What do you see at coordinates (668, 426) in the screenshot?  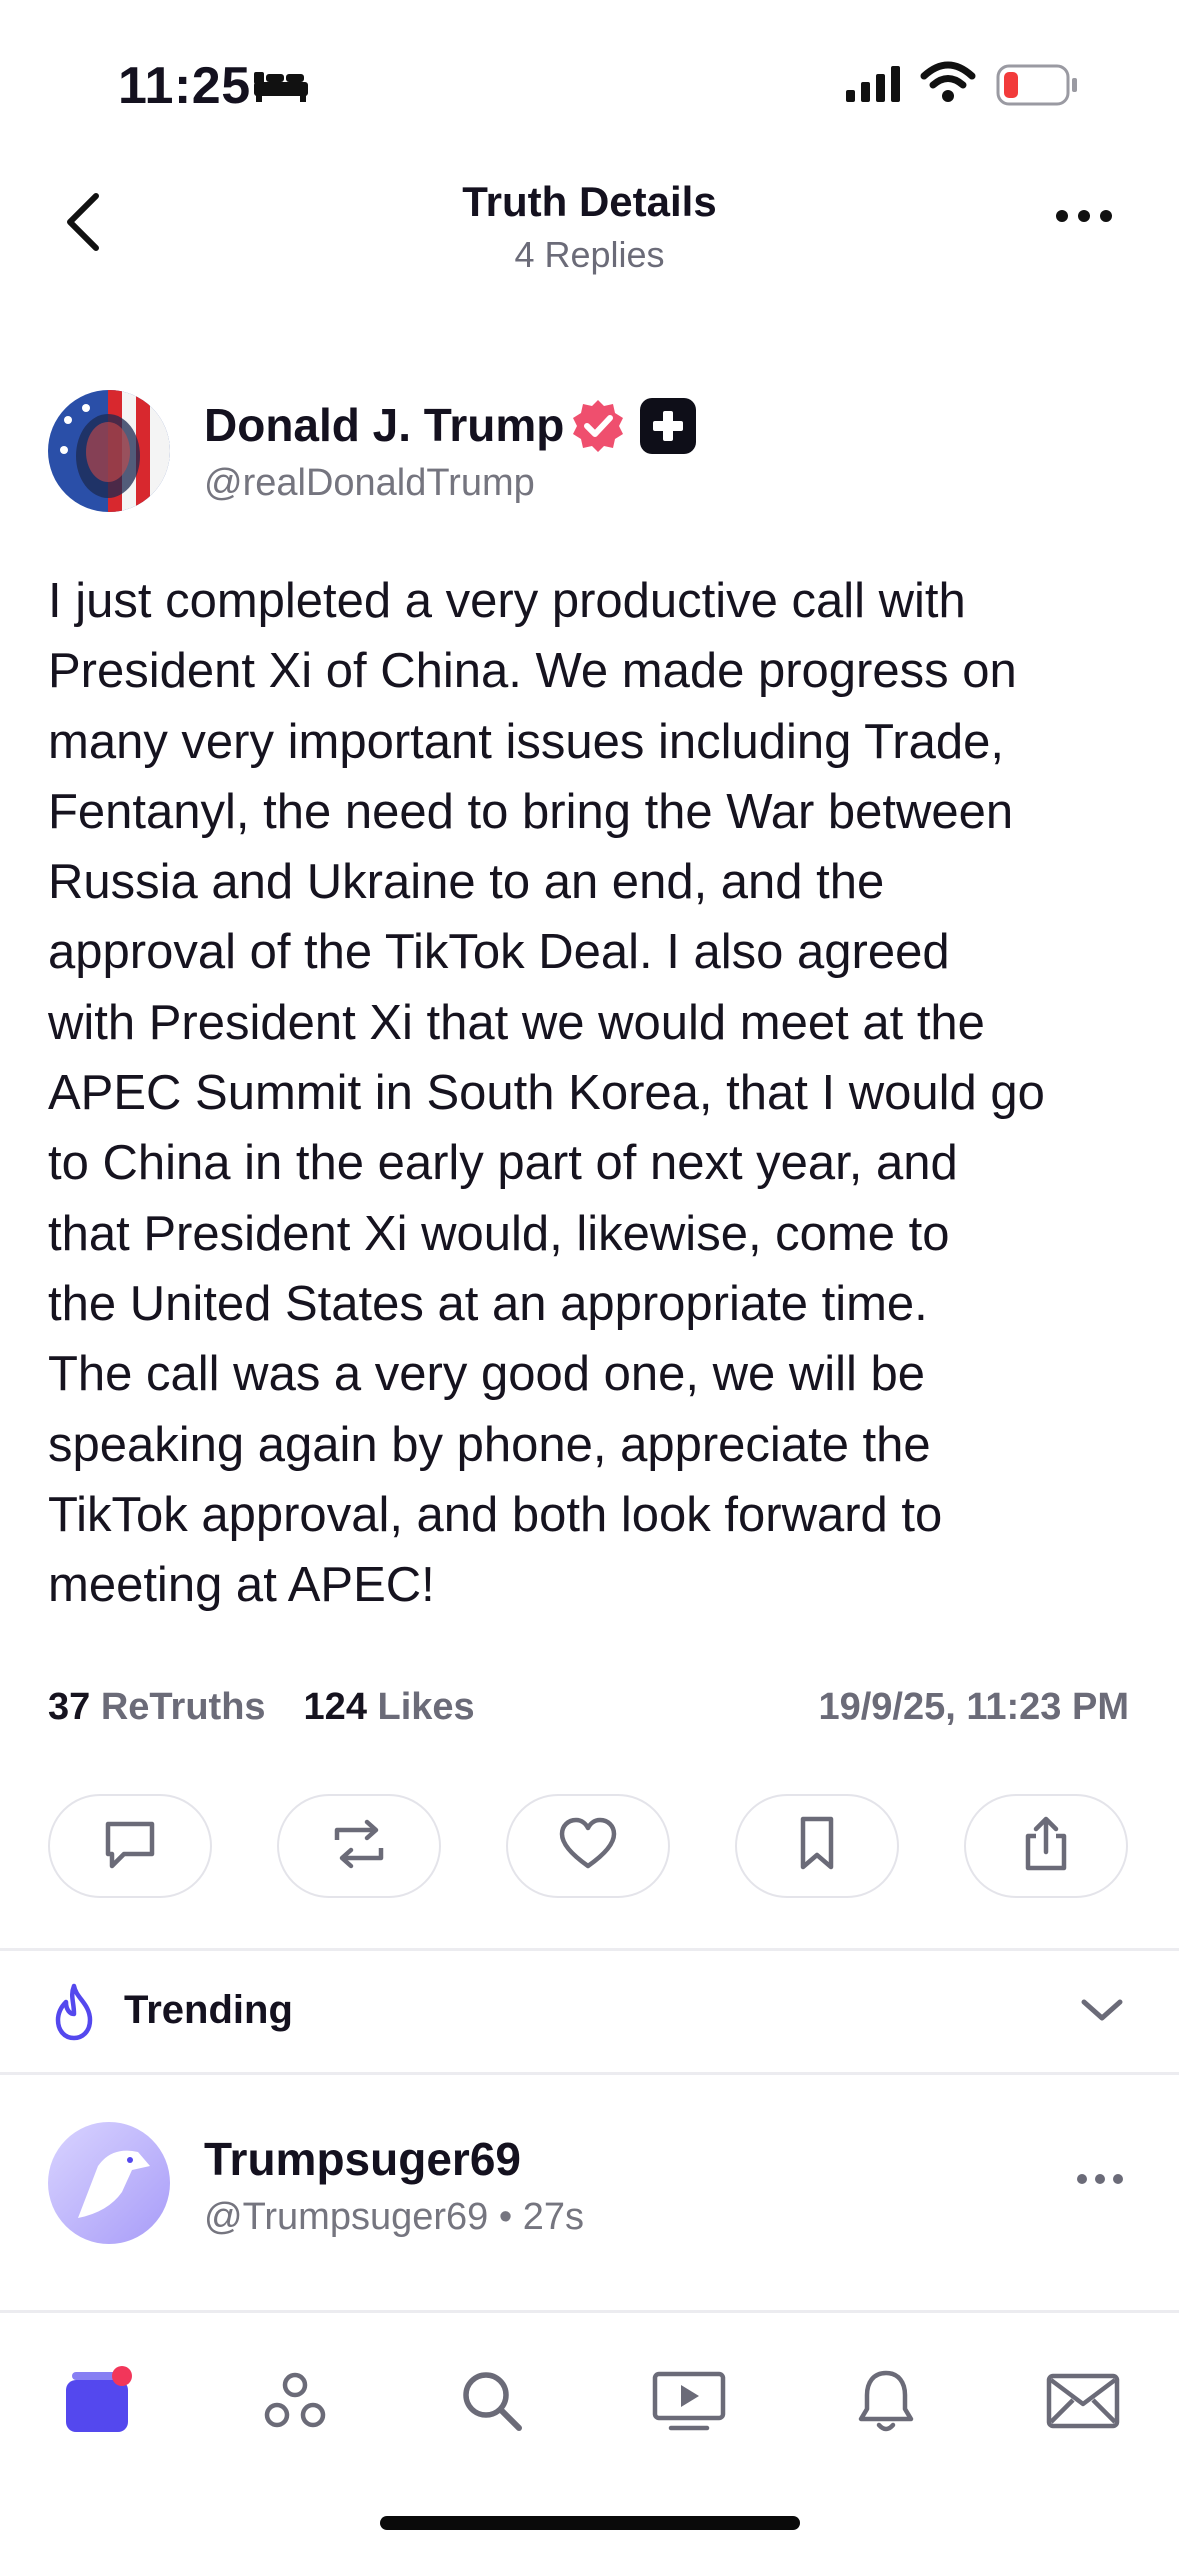 I see `truth-plus-icon` at bounding box center [668, 426].